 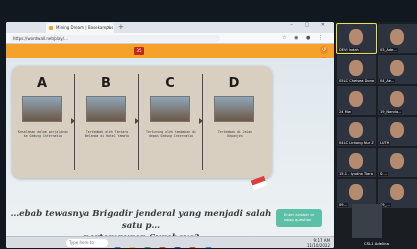 What do you see at coordinates (310, 25) in the screenshot?
I see `window-controls: – ▢ ✕` at bounding box center [310, 25].